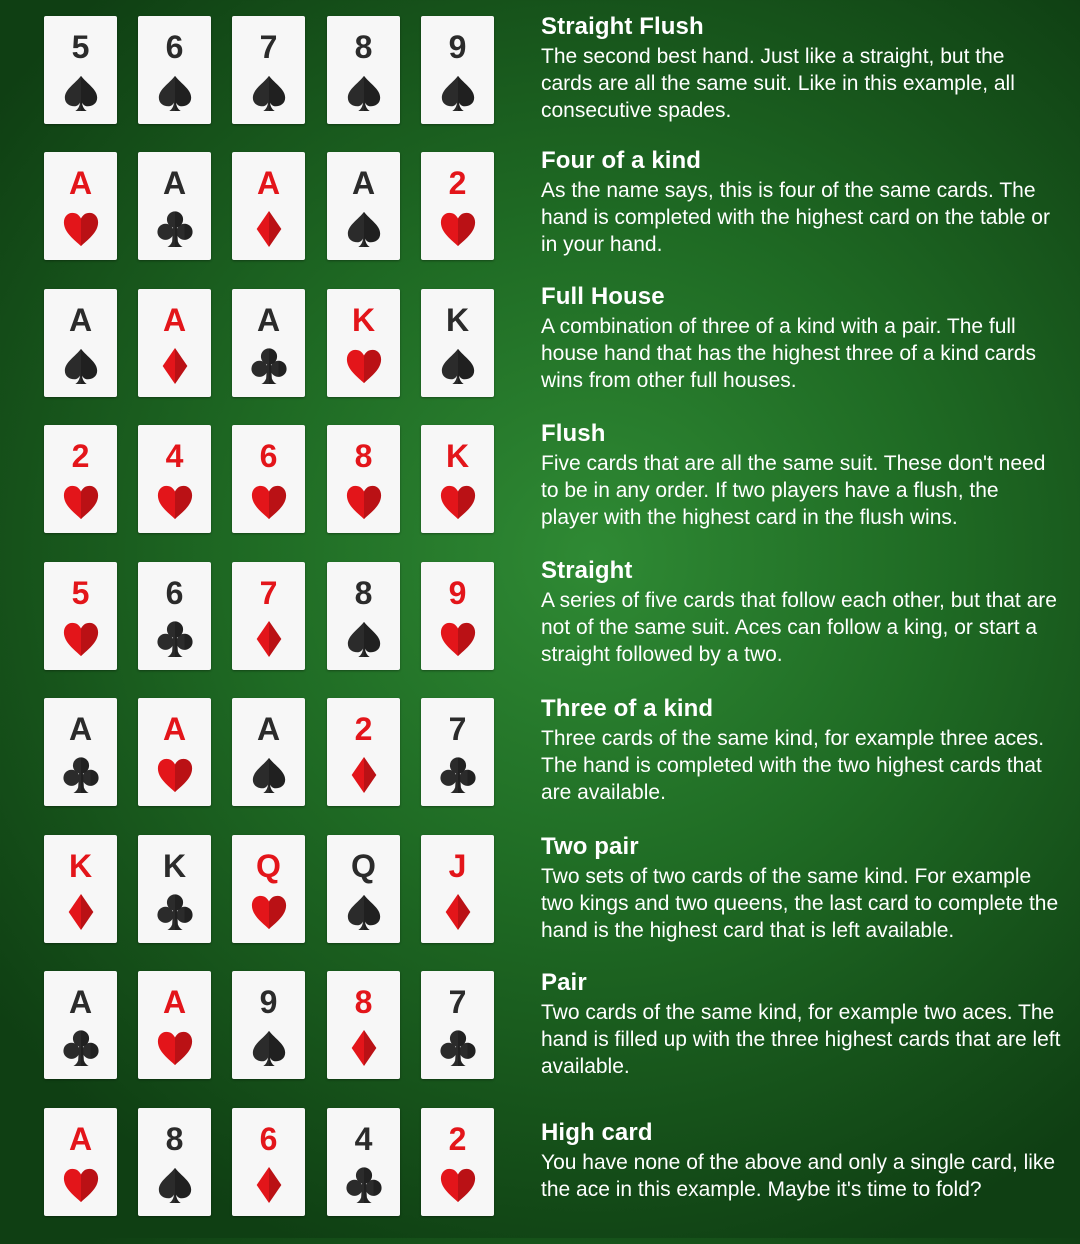  What do you see at coordinates (573, 433) in the screenshot?
I see `hand-title: Flush` at bounding box center [573, 433].